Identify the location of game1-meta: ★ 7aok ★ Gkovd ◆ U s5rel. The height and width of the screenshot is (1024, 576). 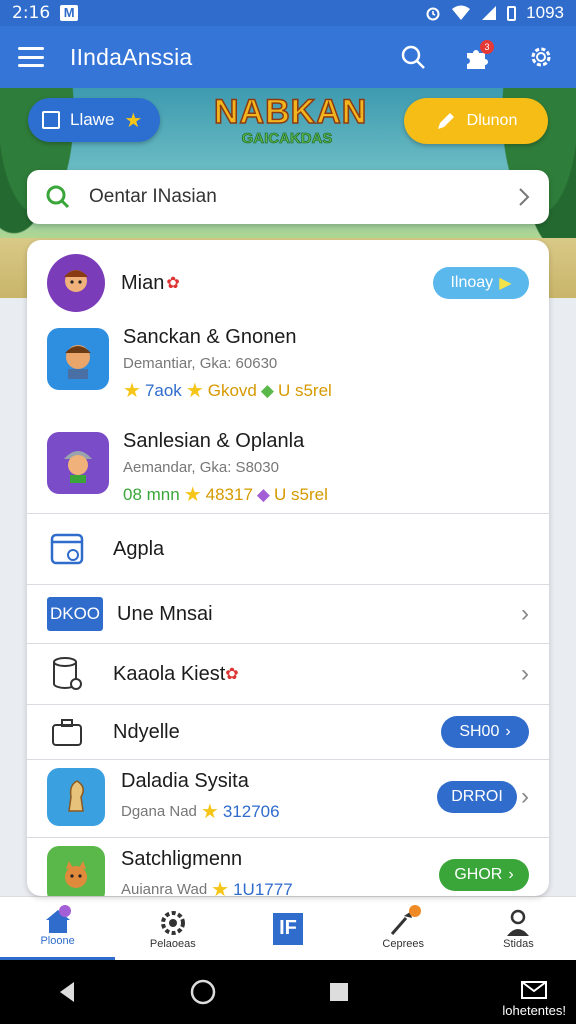
(227, 390).